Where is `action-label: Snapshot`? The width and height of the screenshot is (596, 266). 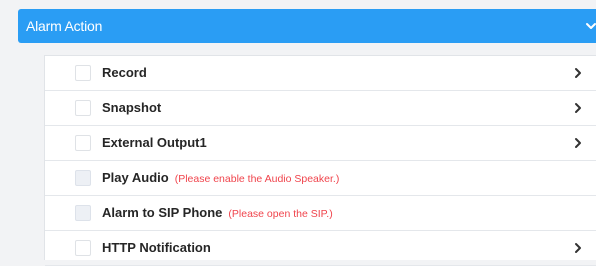
action-label: Snapshot is located at coordinates (132, 107).